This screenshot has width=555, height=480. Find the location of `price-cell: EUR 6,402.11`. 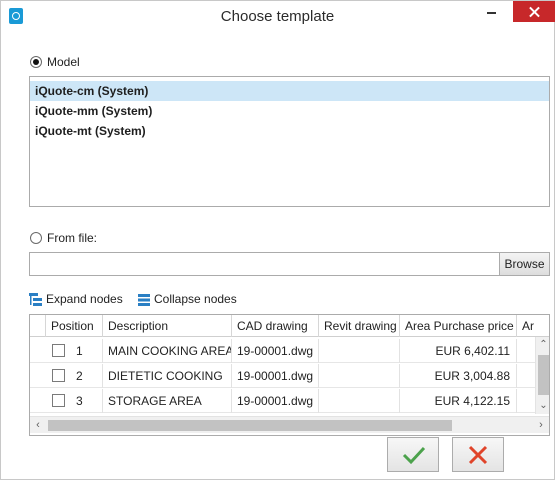

price-cell: EUR 6,402.11 is located at coordinates (458, 351).